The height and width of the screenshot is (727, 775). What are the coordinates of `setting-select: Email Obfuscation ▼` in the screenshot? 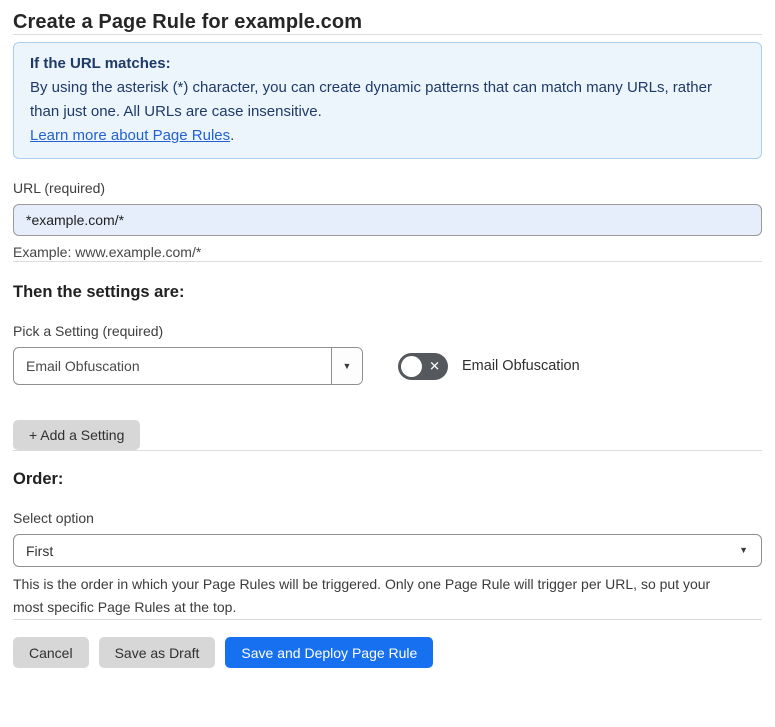 It's located at (188, 366).